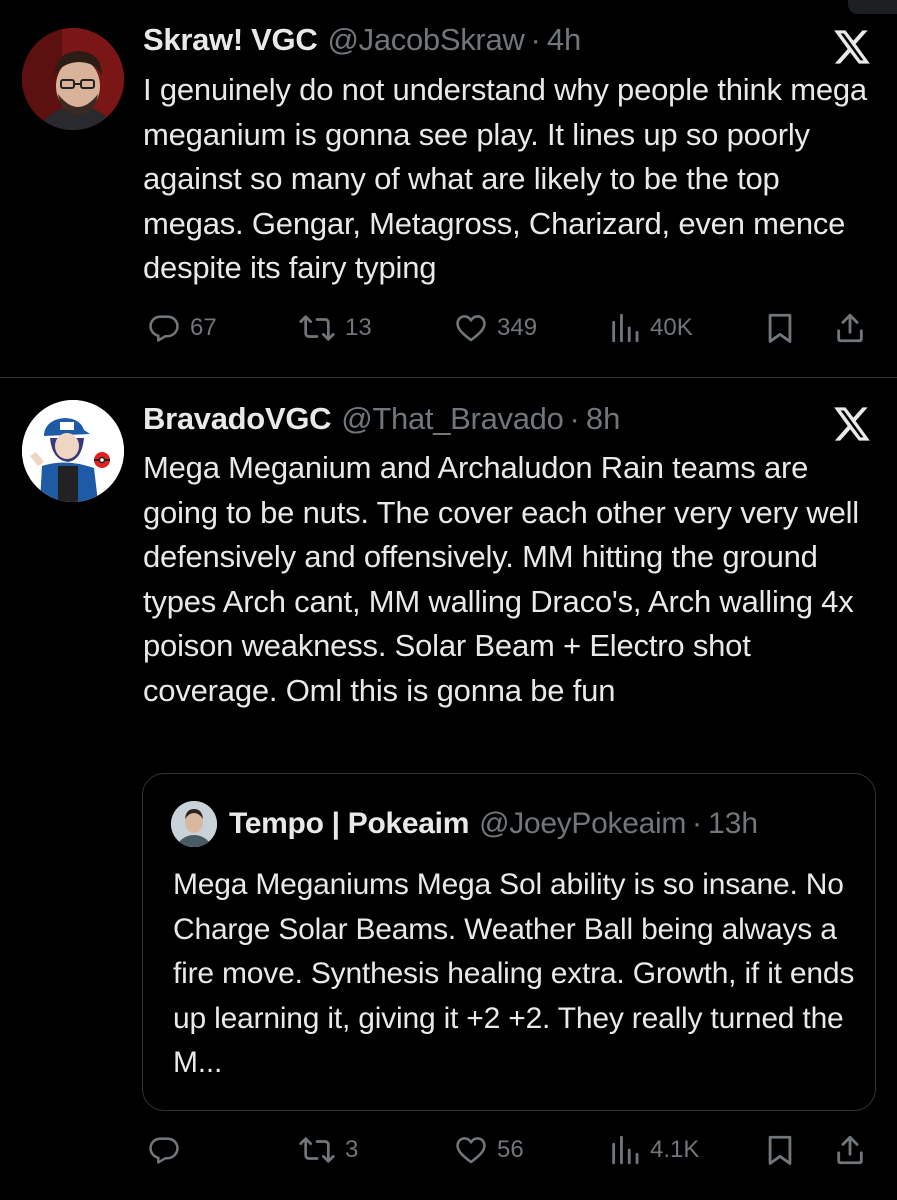  Describe the element at coordinates (733, 824) in the screenshot. I see `quoted-timestamp: 13h` at that location.